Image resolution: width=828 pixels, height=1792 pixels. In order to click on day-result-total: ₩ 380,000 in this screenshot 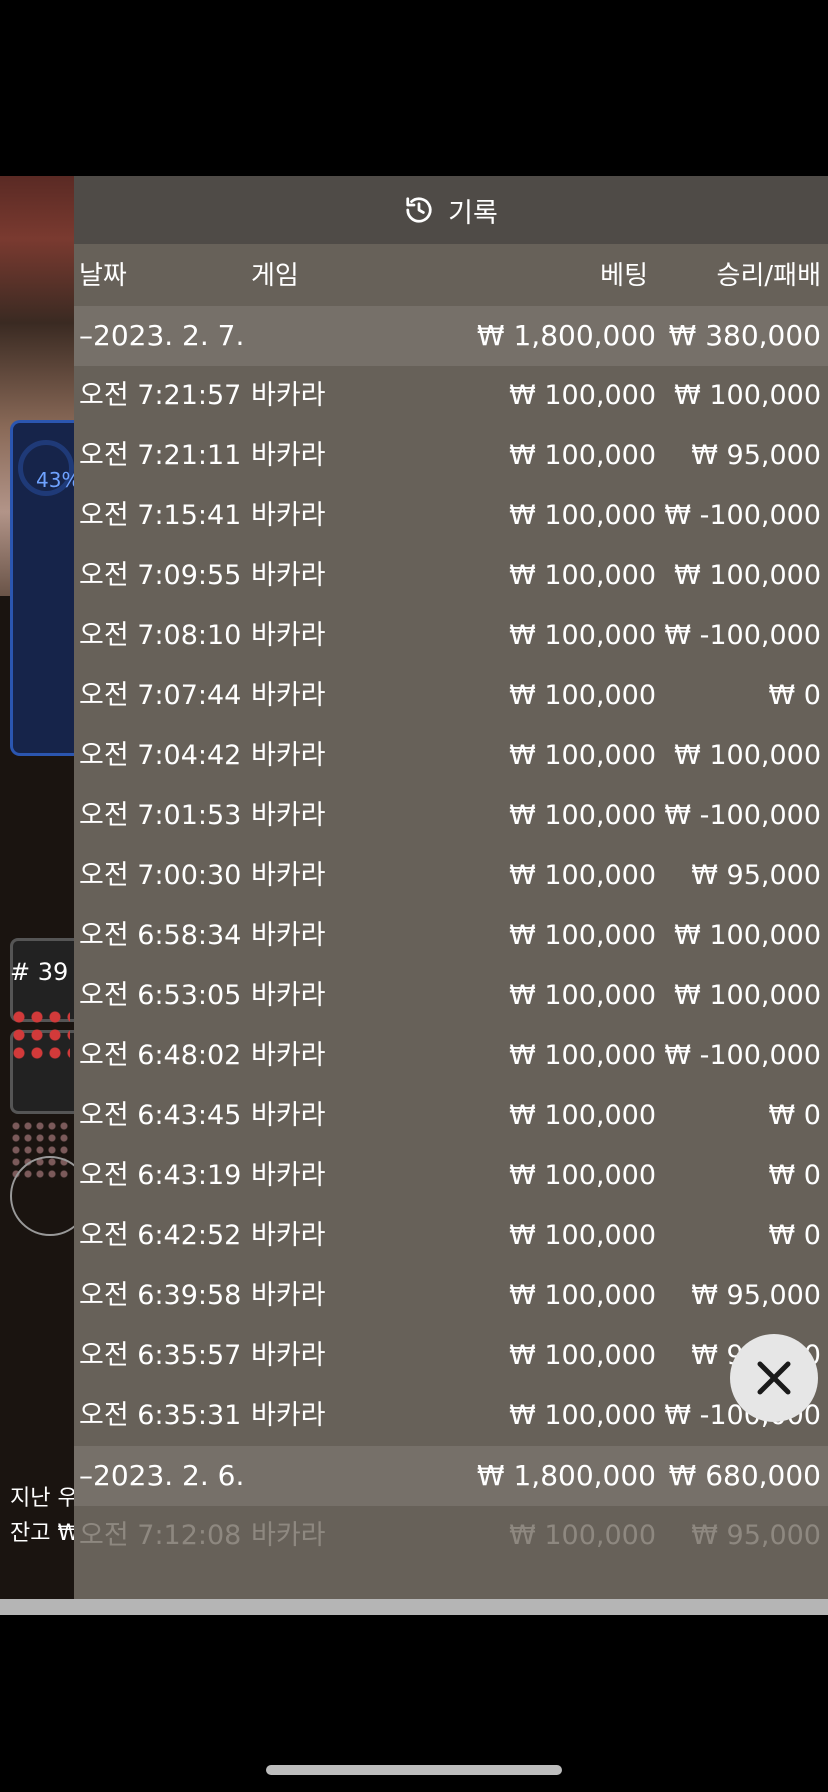, I will do `click(744, 335)`.